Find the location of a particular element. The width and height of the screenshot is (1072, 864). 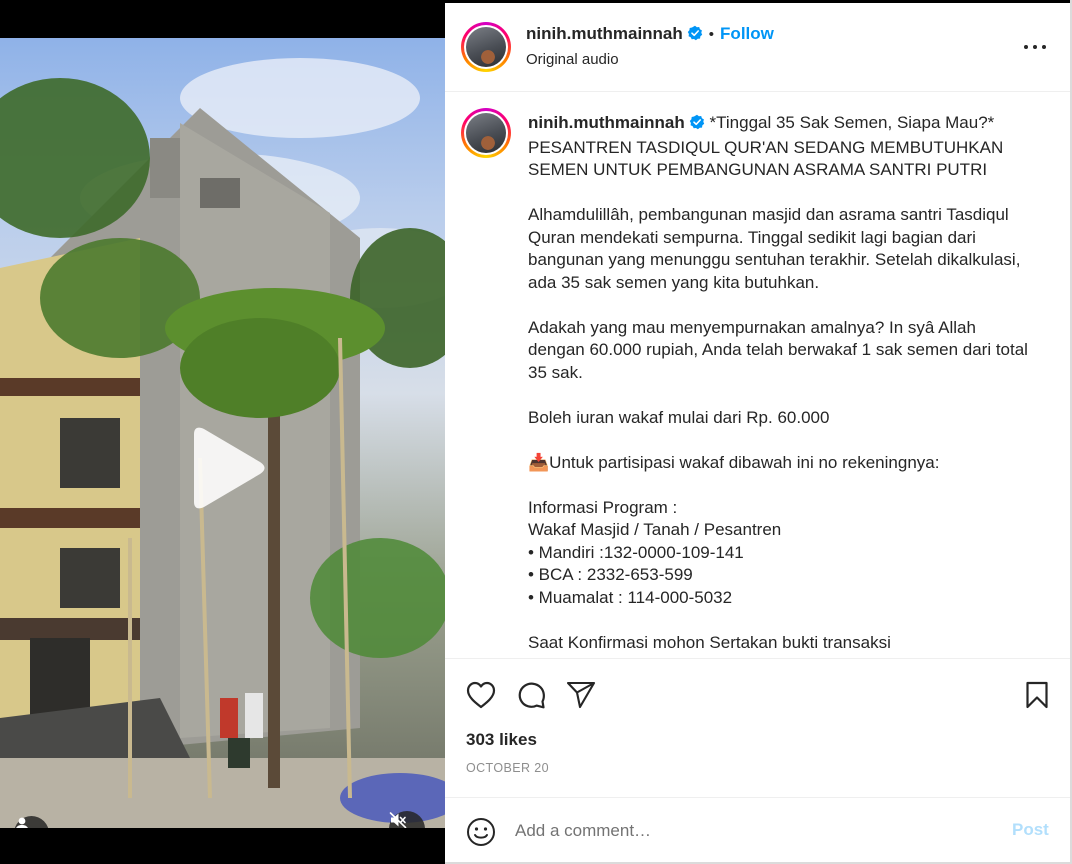

bookmark-icon is located at coordinates (1037, 695).